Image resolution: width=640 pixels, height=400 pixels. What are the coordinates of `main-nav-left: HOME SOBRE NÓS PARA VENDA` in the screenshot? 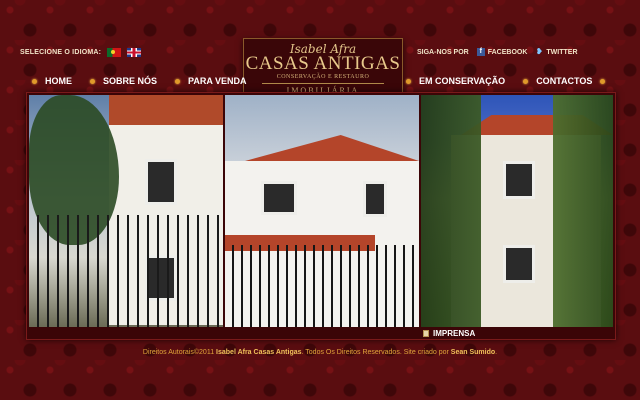 It's located at (148, 81).